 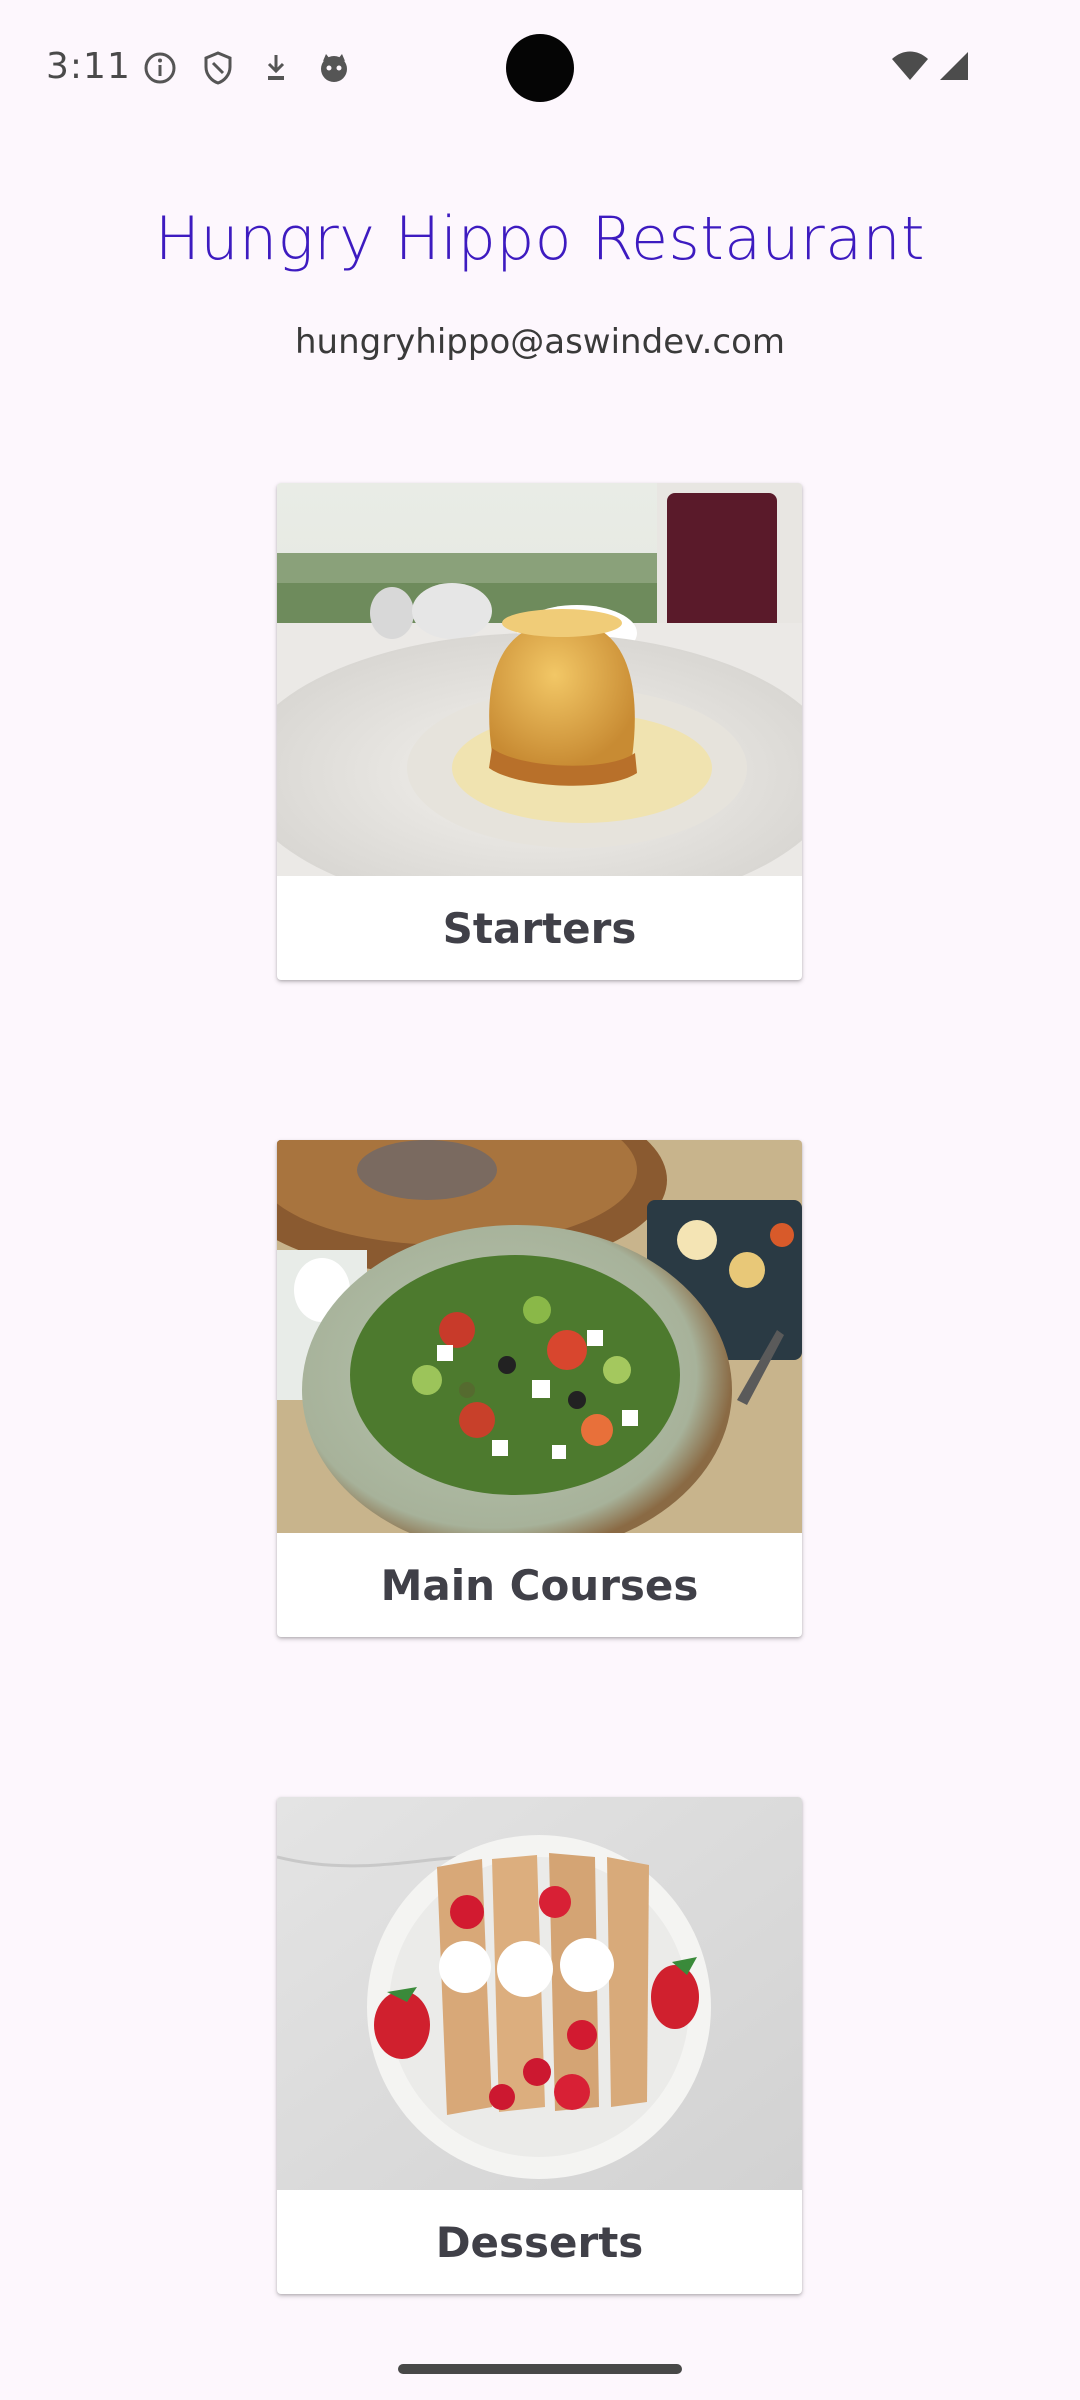 I want to click on cat-icon, so click(x=334, y=68).